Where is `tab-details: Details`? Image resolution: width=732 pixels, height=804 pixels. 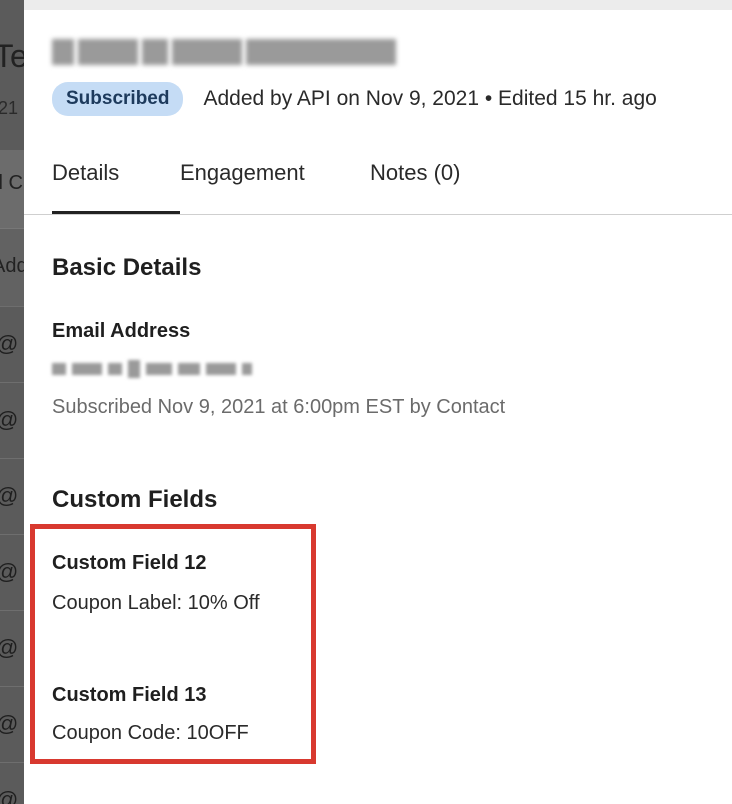
tab-details: Details is located at coordinates (116, 187).